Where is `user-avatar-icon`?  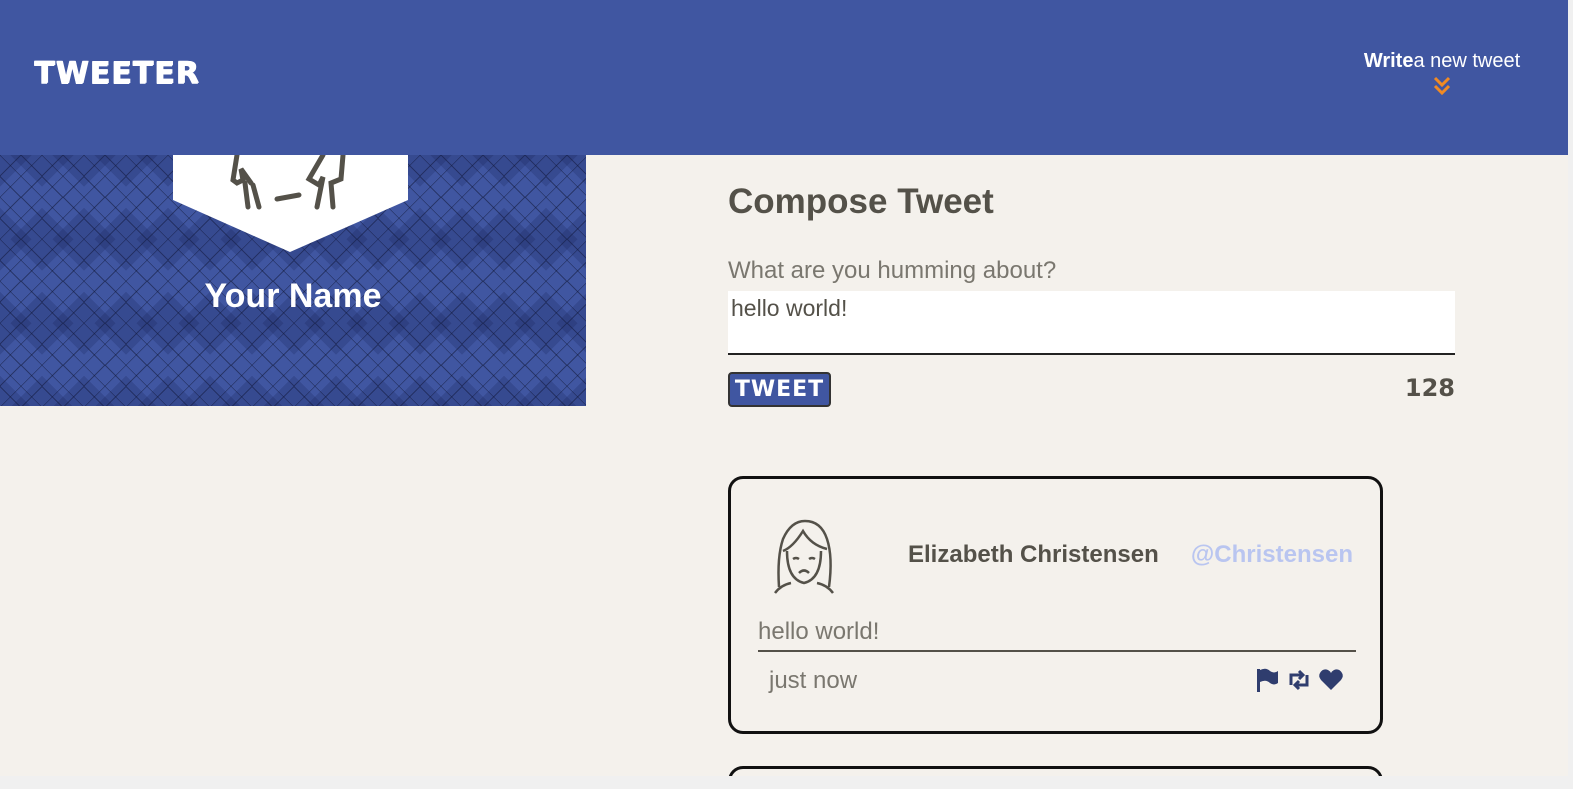 user-avatar-icon is located at coordinates (290, 203).